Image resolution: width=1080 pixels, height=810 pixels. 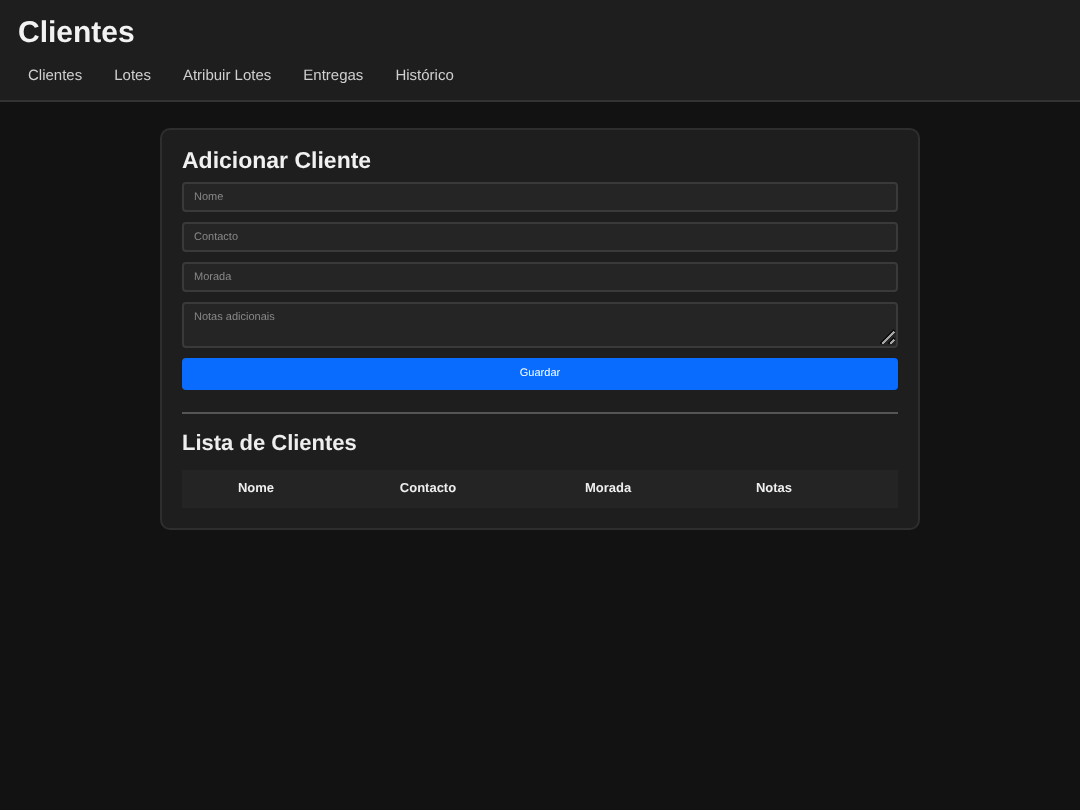 What do you see at coordinates (278, 162) in the screenshot?
I see `form-title: Adicionar Cliente` at bounding box center [278, 162].